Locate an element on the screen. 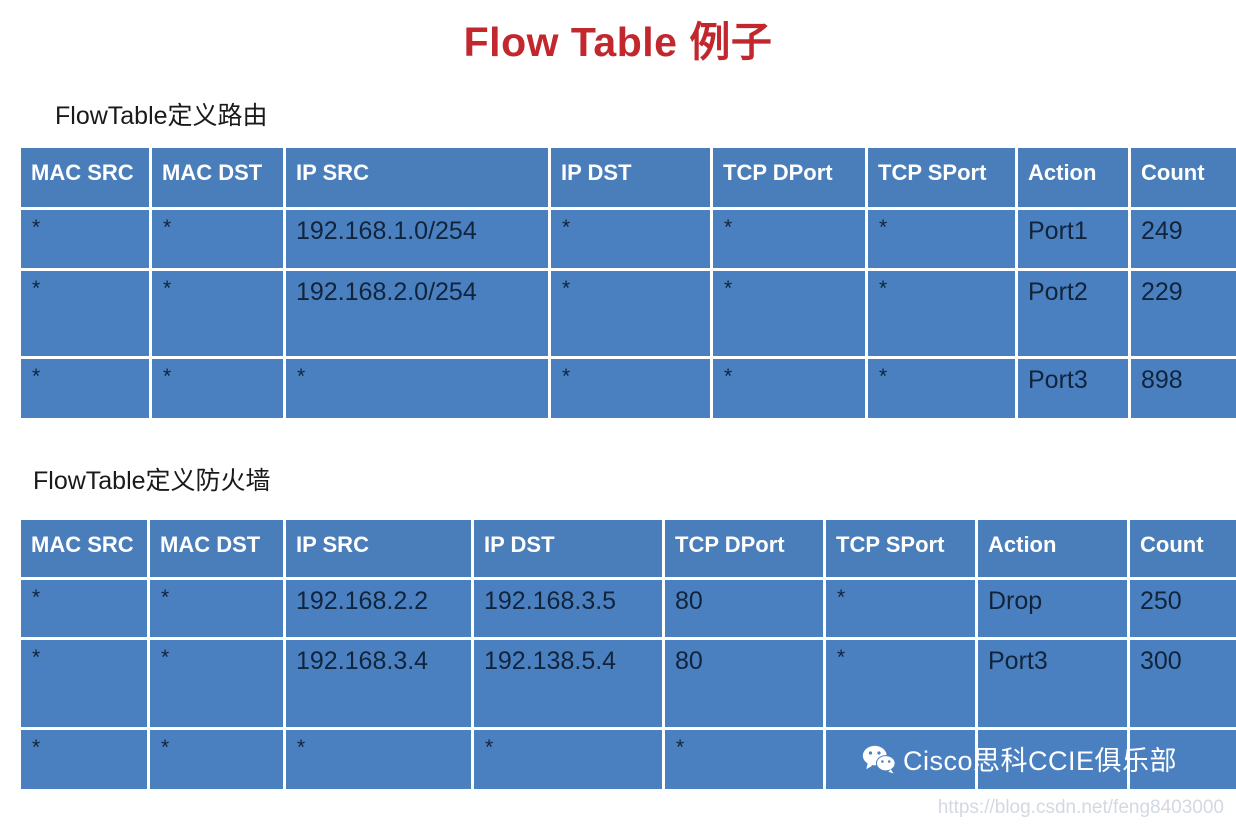 Image resolution: width=1236 pixels, height=830 pixels. table-row: * * 192.168.1.0/254 * * * Port1 249 is located at coordinates (628, 240).